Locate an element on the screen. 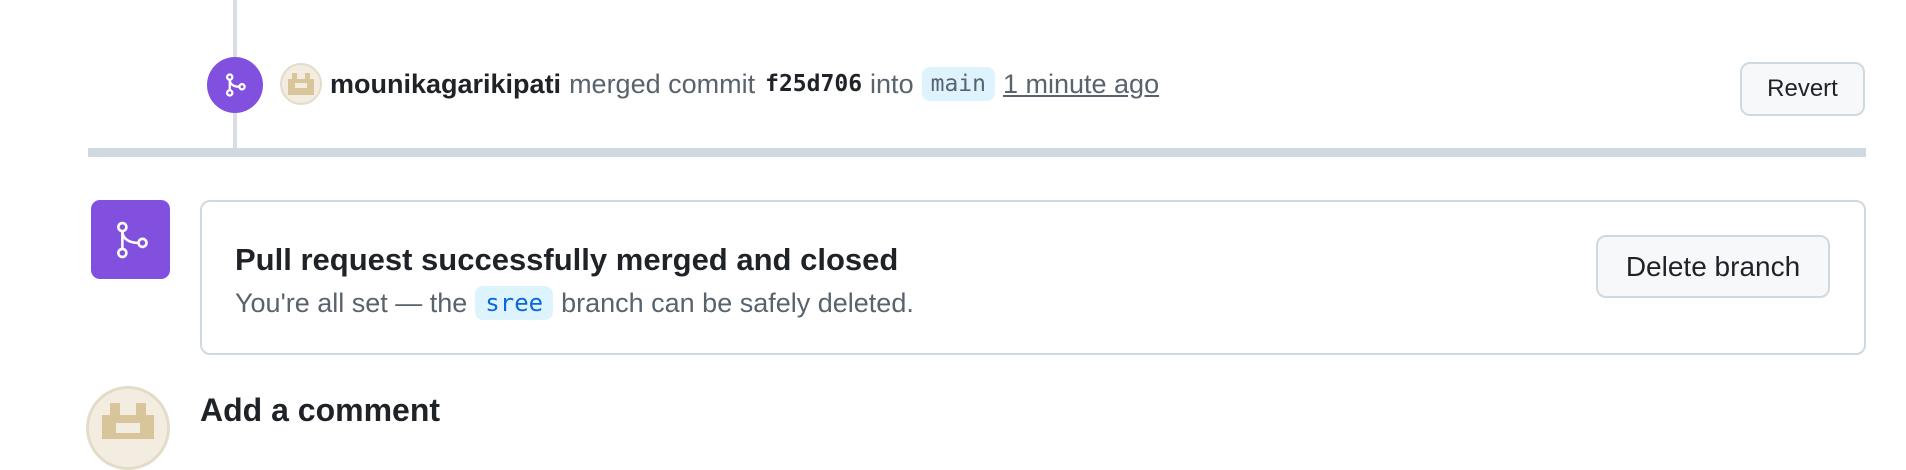  status-desc-suffix: branch can be safely deleted. is located at coordinates (737, 302).